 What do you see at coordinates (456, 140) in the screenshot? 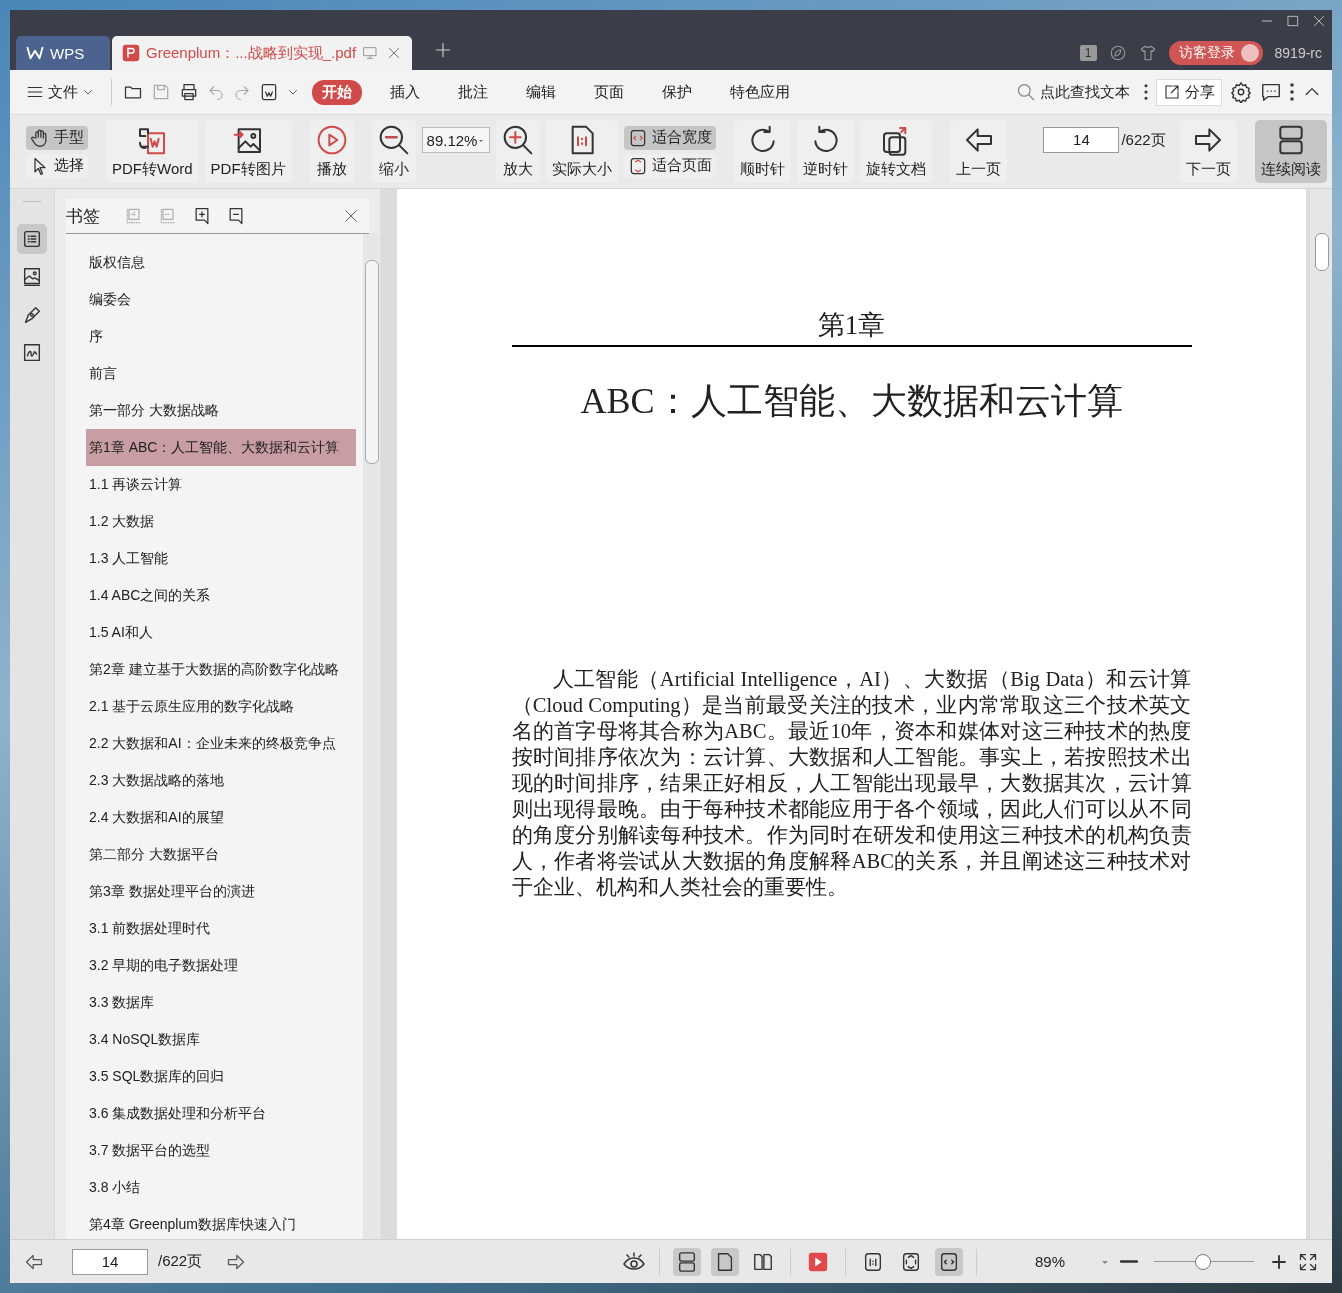
I see `zoom-field: 89.12%` at bounding box center [456, 140].